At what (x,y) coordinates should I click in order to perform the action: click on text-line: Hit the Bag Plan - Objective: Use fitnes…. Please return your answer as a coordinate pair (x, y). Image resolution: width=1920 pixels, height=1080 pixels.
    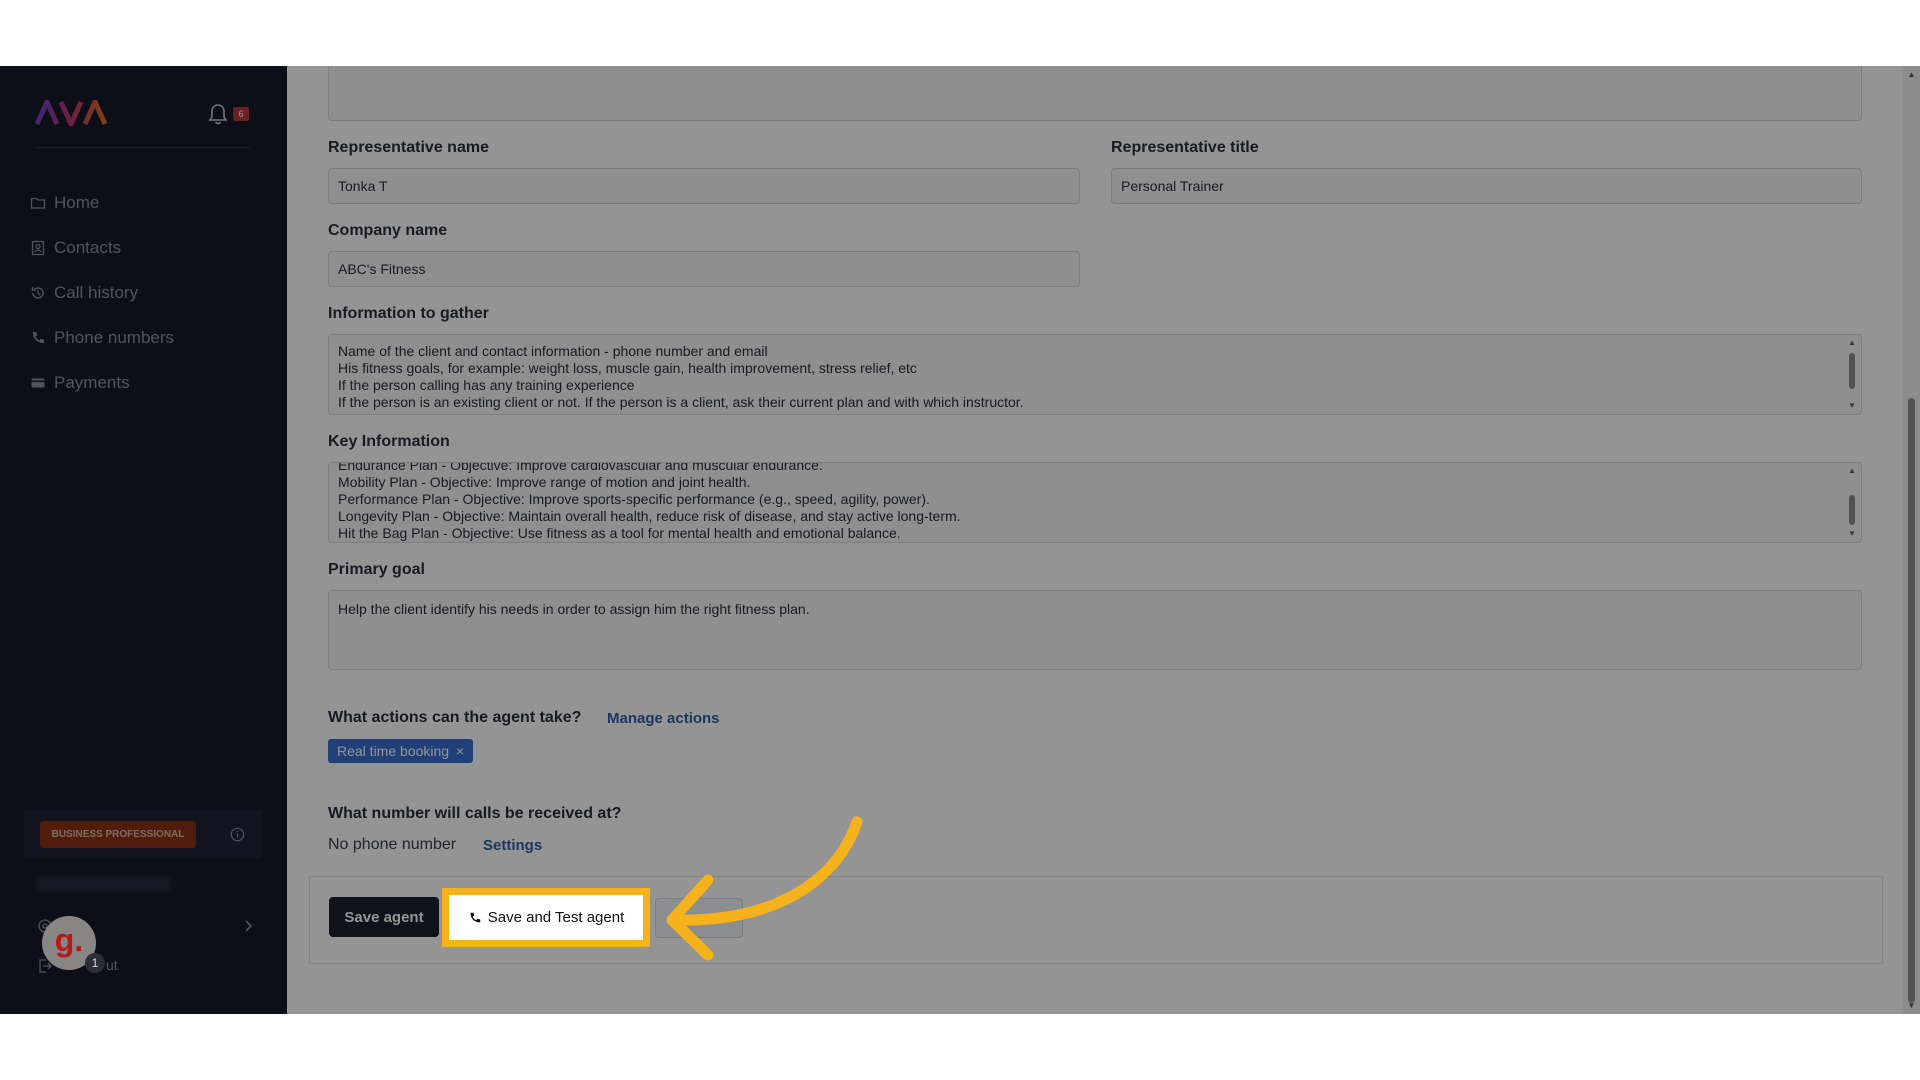
    Looking at the image, I should click on (619, 533).